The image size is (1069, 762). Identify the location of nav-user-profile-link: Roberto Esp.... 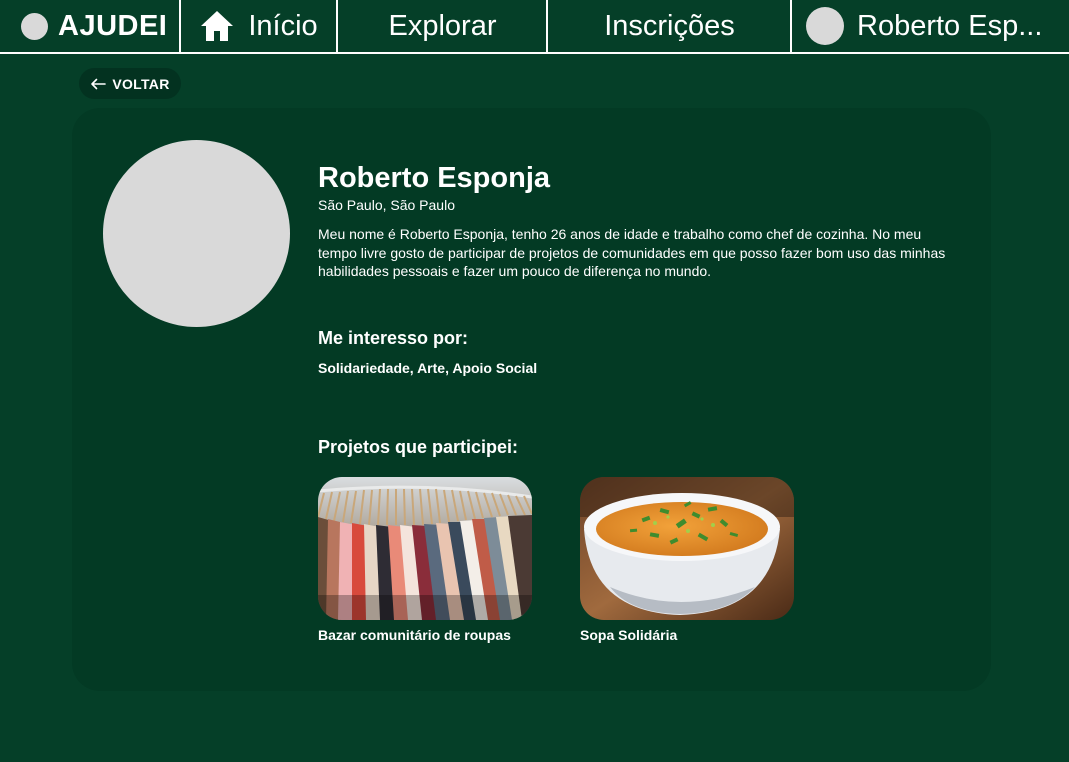
(929, 26).